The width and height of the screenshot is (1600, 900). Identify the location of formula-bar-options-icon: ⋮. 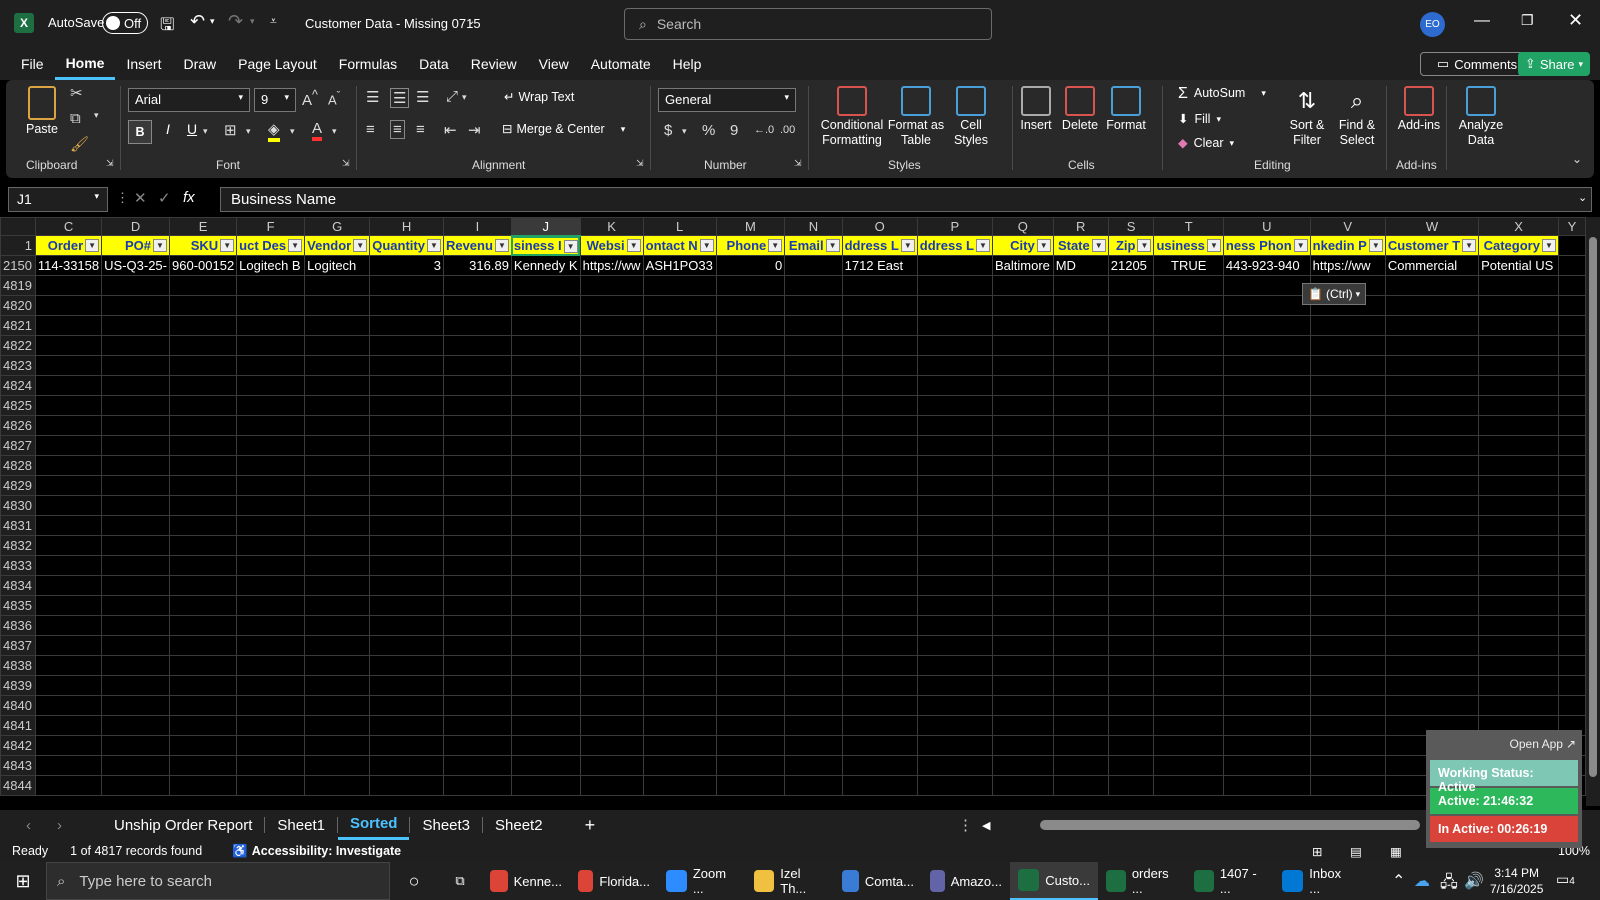
(122, 198).